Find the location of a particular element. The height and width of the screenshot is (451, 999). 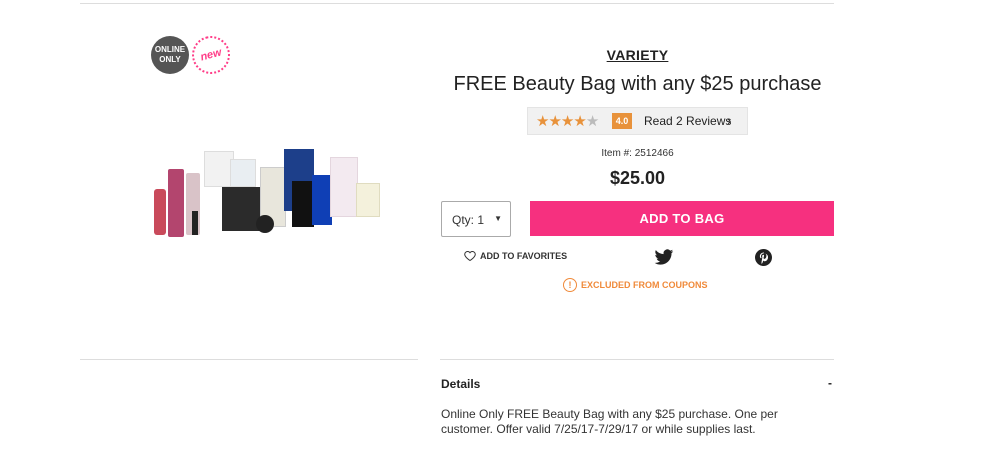

star-rating: ★★★★★ is located at coordinates (567, 121).